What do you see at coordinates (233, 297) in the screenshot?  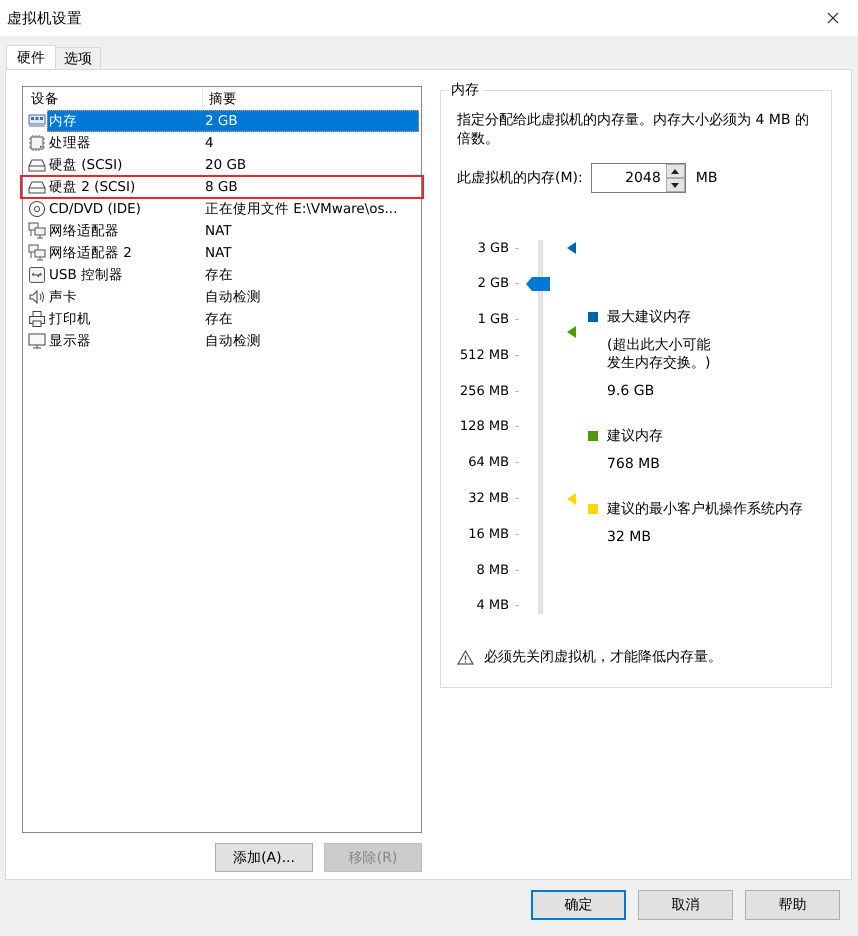 I see `list-item: 声卡 自动检测` at bounding box center [233, 297].